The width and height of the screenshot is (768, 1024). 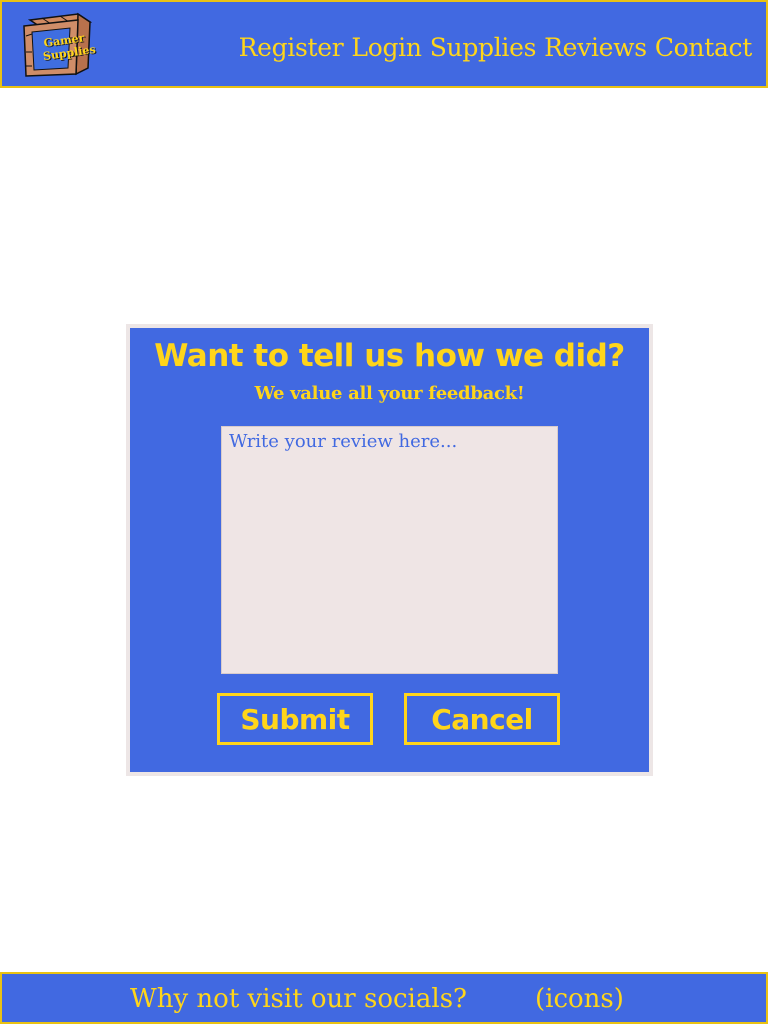 I want to click on submit-button: Submit, so click(x=295, y=719).